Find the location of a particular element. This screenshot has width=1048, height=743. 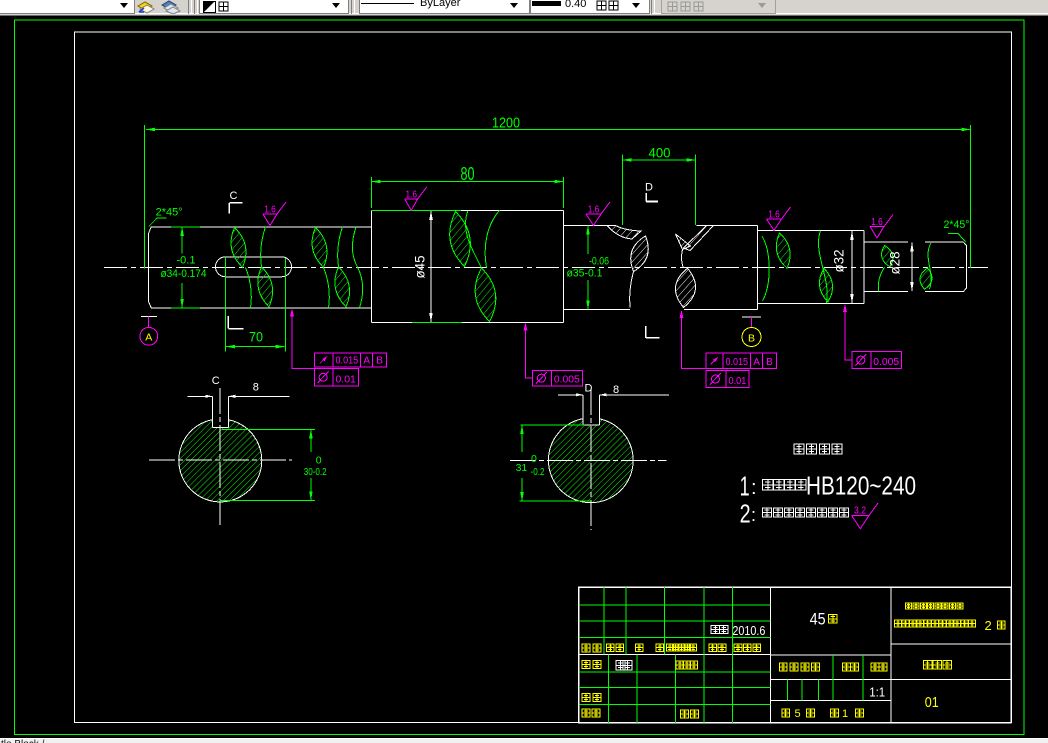

svg-text: 2010.6 is located at coordinates (748, 631).